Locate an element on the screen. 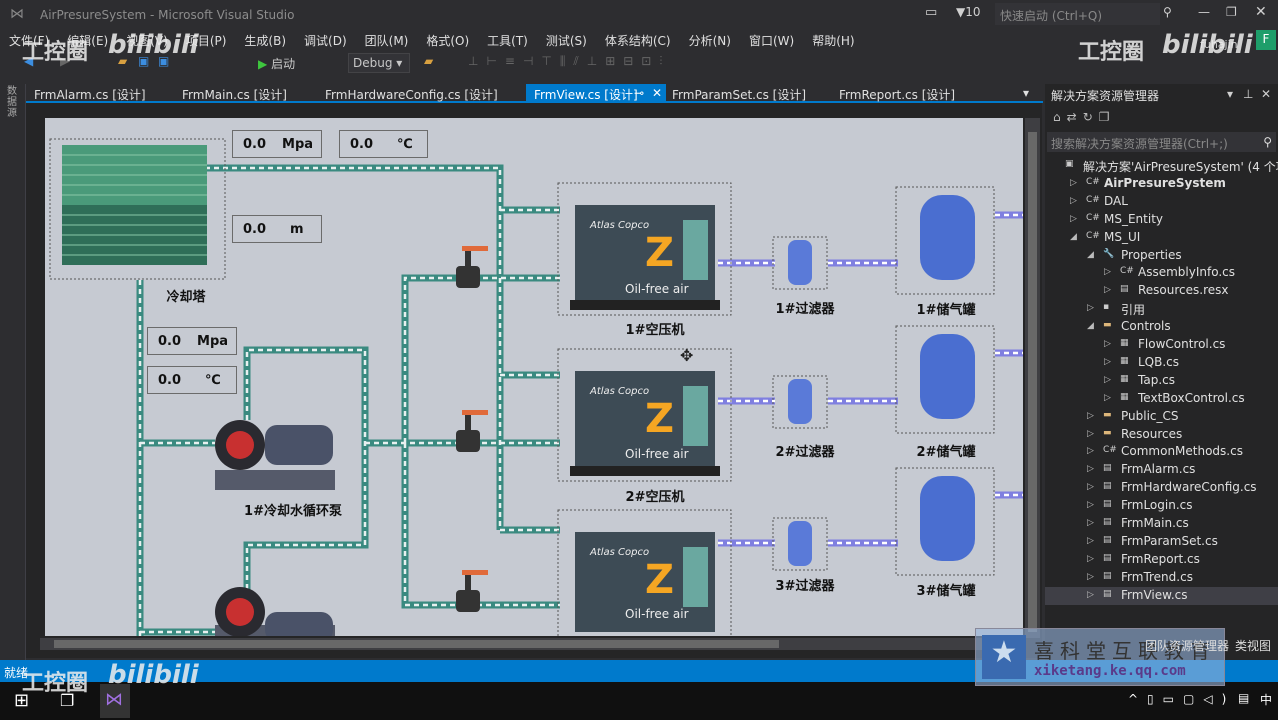  close-panel-icon: ✕ is located at coordinates (1266, 94).